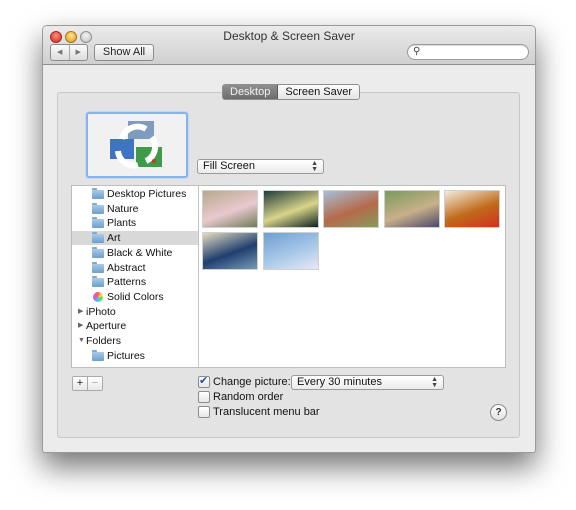 This screenshot has height=510, width=576. I want to click on sidebar-item-label: Aperture, so click(106, 326).